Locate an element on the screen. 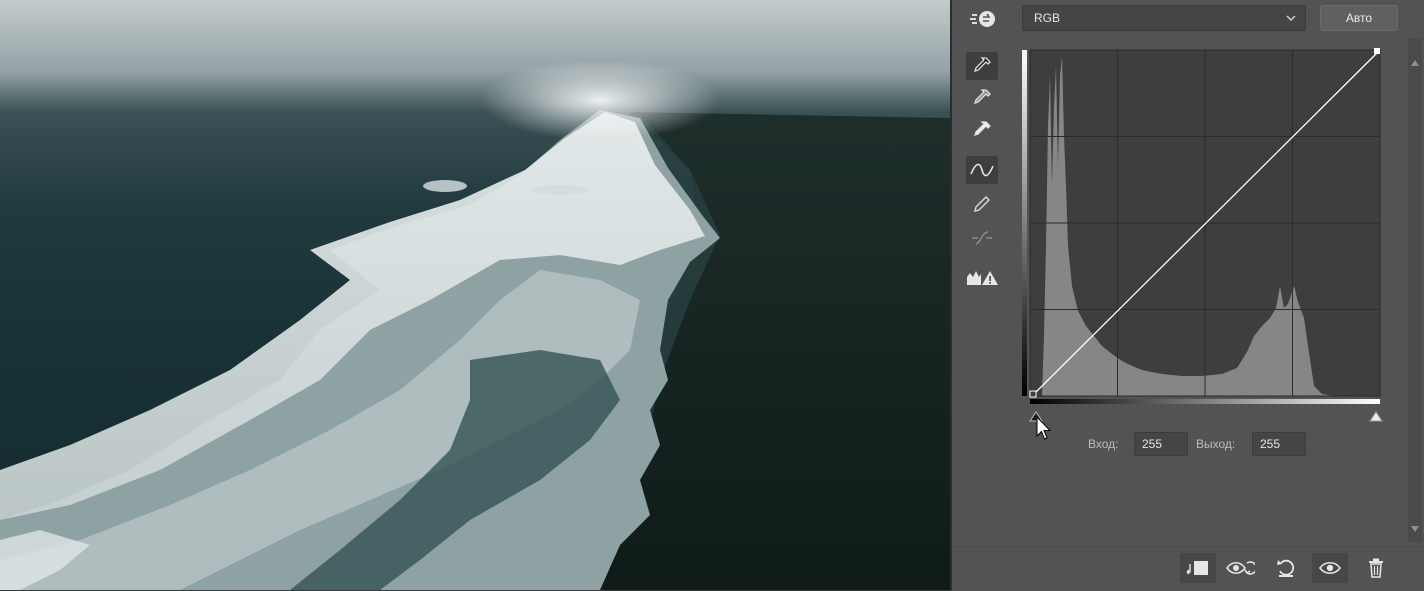 The height and width of the screenshot is (591, 1424). draw-curve-pencil-tool is located at coordinates (982, 204).